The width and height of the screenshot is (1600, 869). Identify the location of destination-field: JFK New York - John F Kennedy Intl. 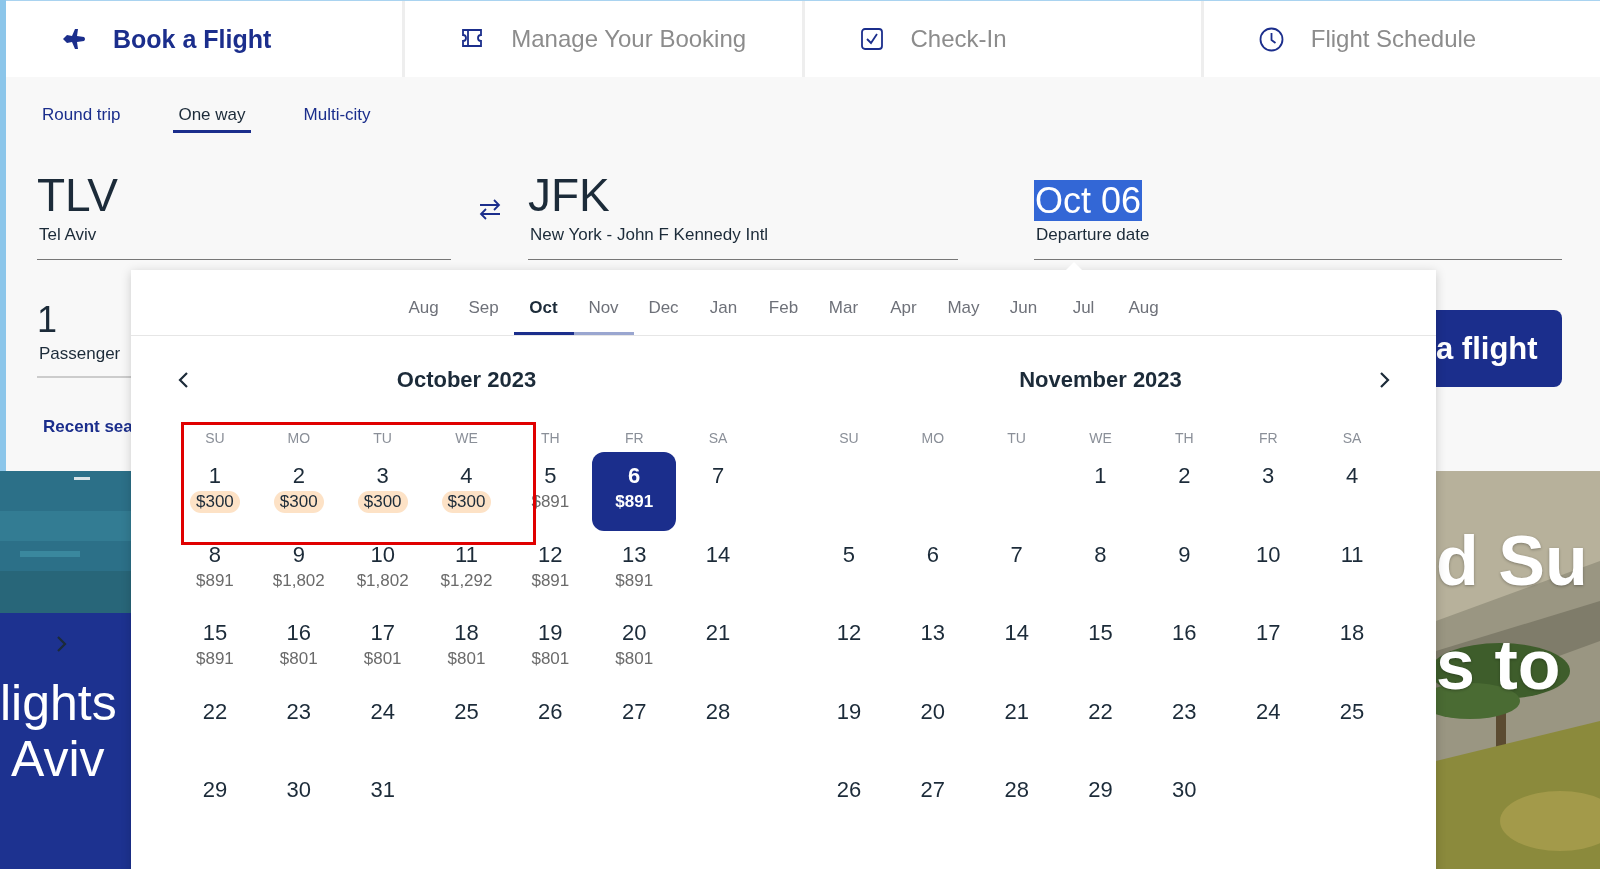
(743, 214).